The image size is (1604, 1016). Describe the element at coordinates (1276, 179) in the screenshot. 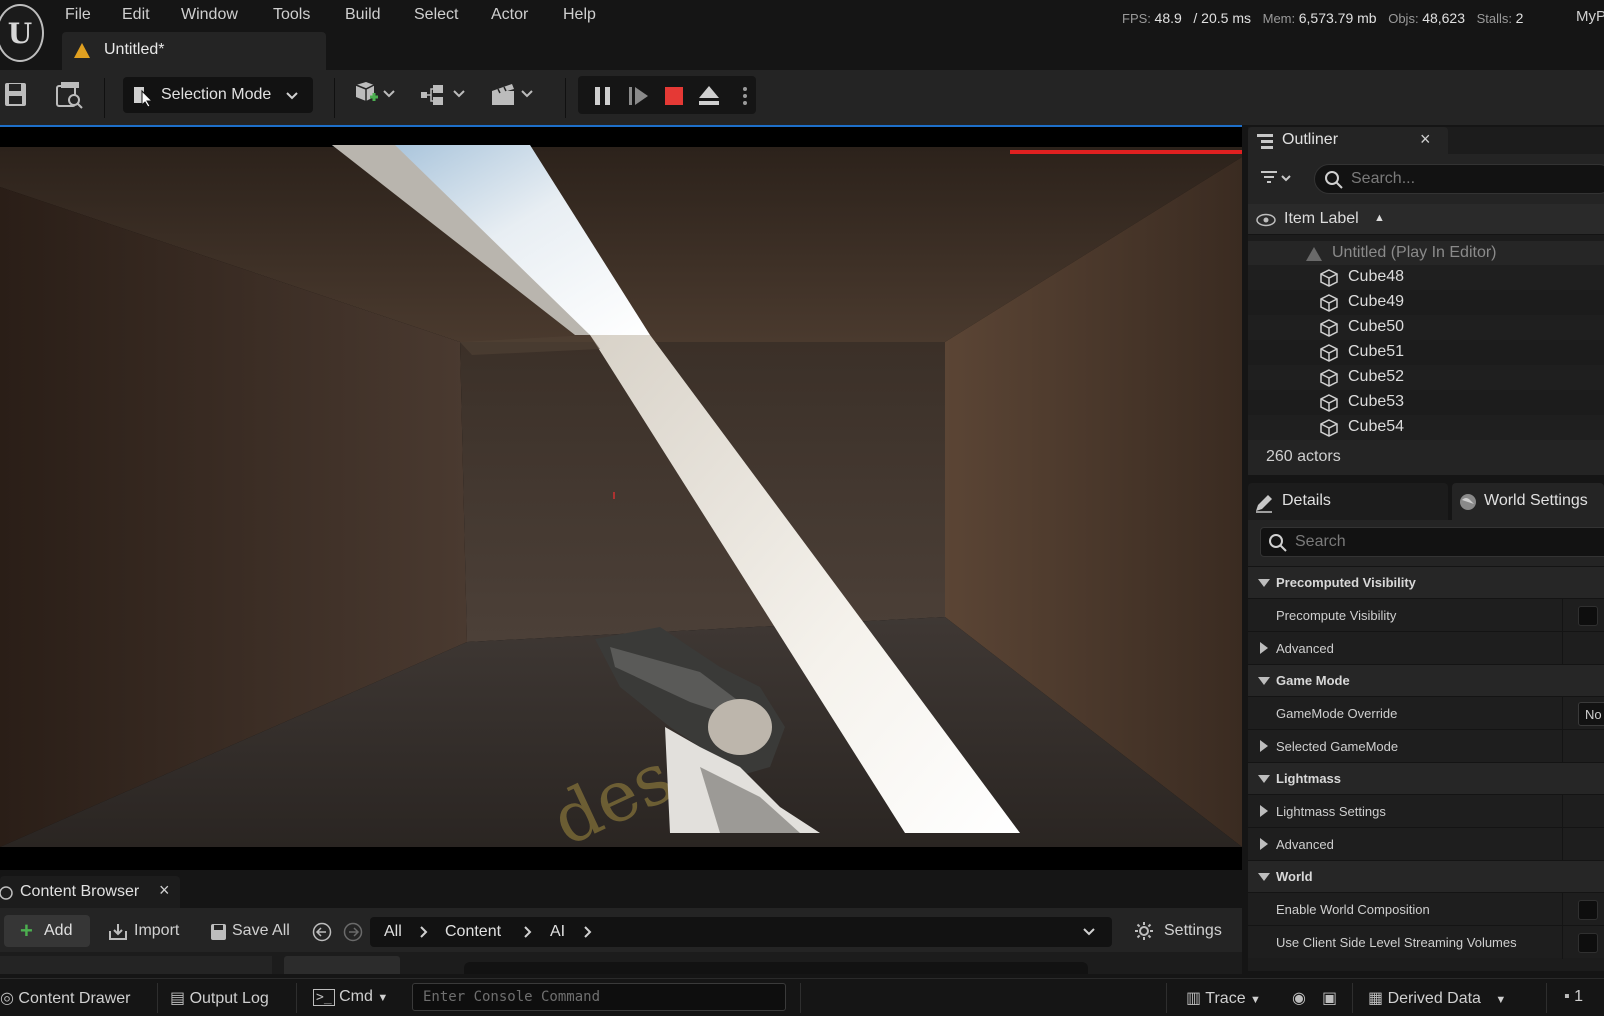

I see `filter-icon` at that location.